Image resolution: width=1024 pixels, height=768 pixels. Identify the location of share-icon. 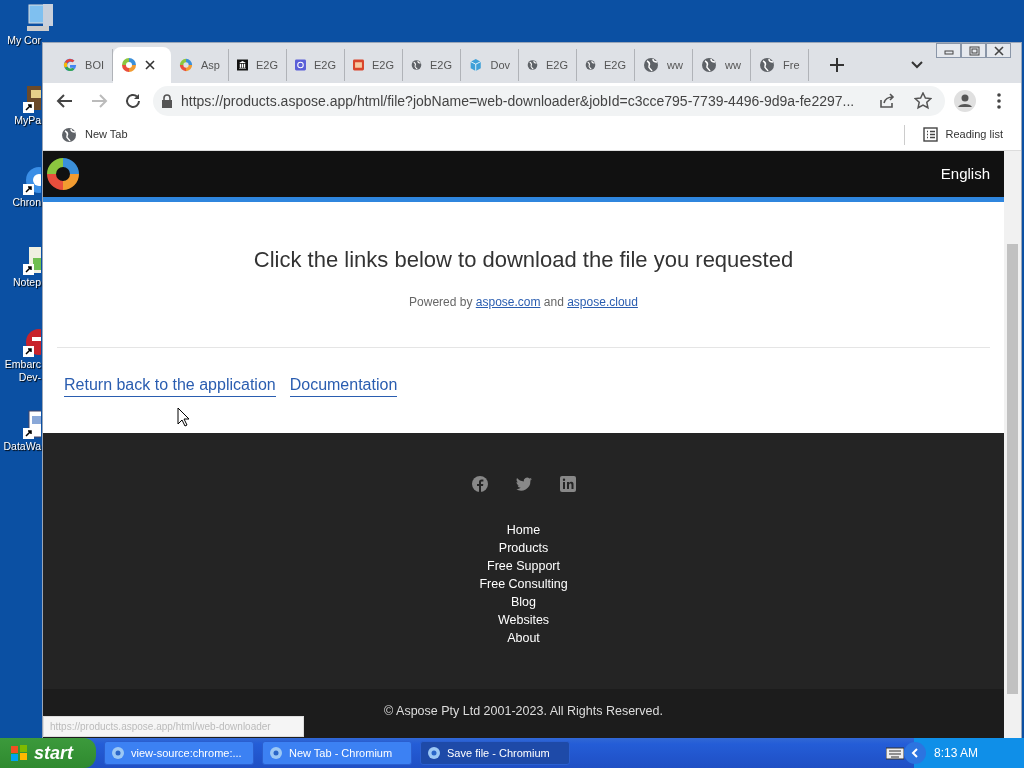
(887, 101).